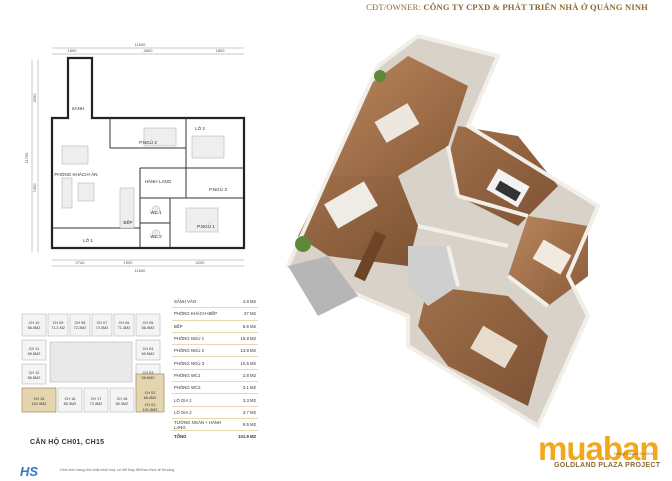 This screenshot has width=672, height=481. What do you see at coordinates (243, 326) in the screenshot?
I see `area-row-value: 6.5 M2` at bounding box center [243, 326].